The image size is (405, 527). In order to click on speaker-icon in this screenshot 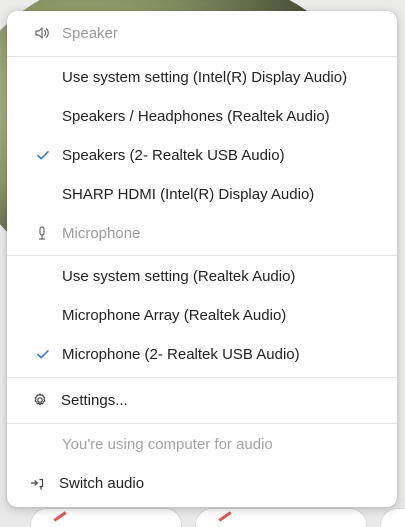, I will do `click(42, 33)`.